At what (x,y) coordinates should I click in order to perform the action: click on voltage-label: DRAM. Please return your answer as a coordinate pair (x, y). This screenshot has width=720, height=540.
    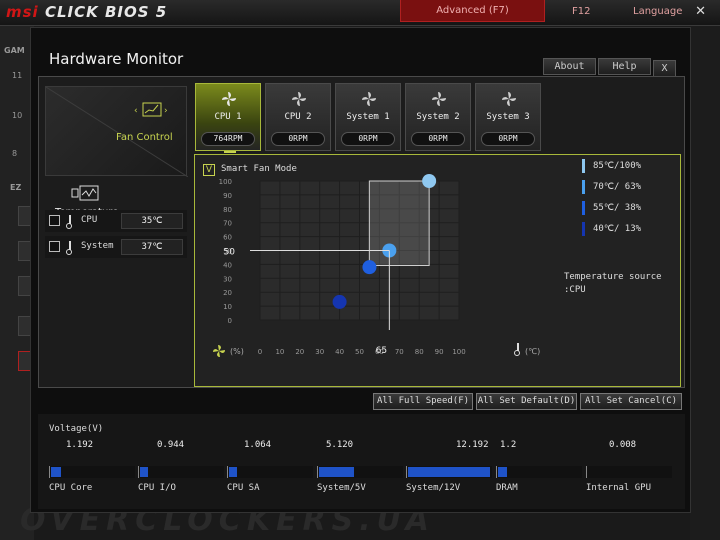
    Looking at the image, I should click on (507, 488).